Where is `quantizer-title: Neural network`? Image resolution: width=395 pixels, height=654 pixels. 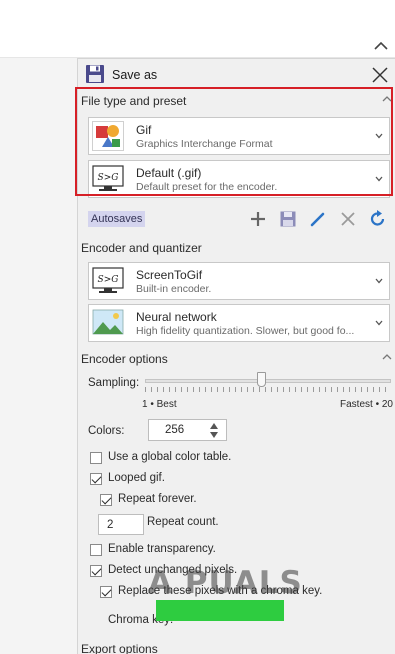
quantizer-title: Neural network is located at coordinates (176, 317).